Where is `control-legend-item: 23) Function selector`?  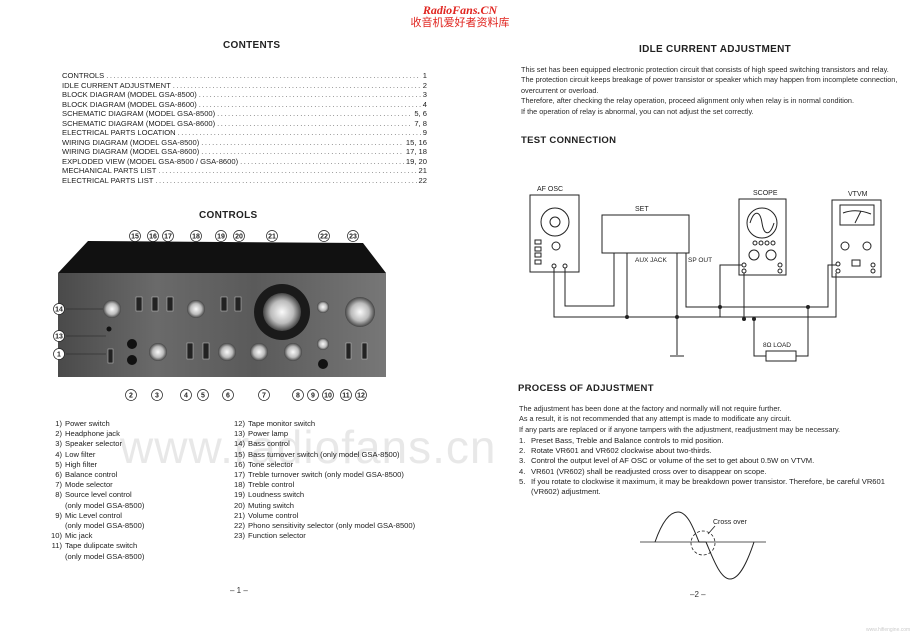
control-legend-item: 23) Function selector is located at coordinates (324, 536).